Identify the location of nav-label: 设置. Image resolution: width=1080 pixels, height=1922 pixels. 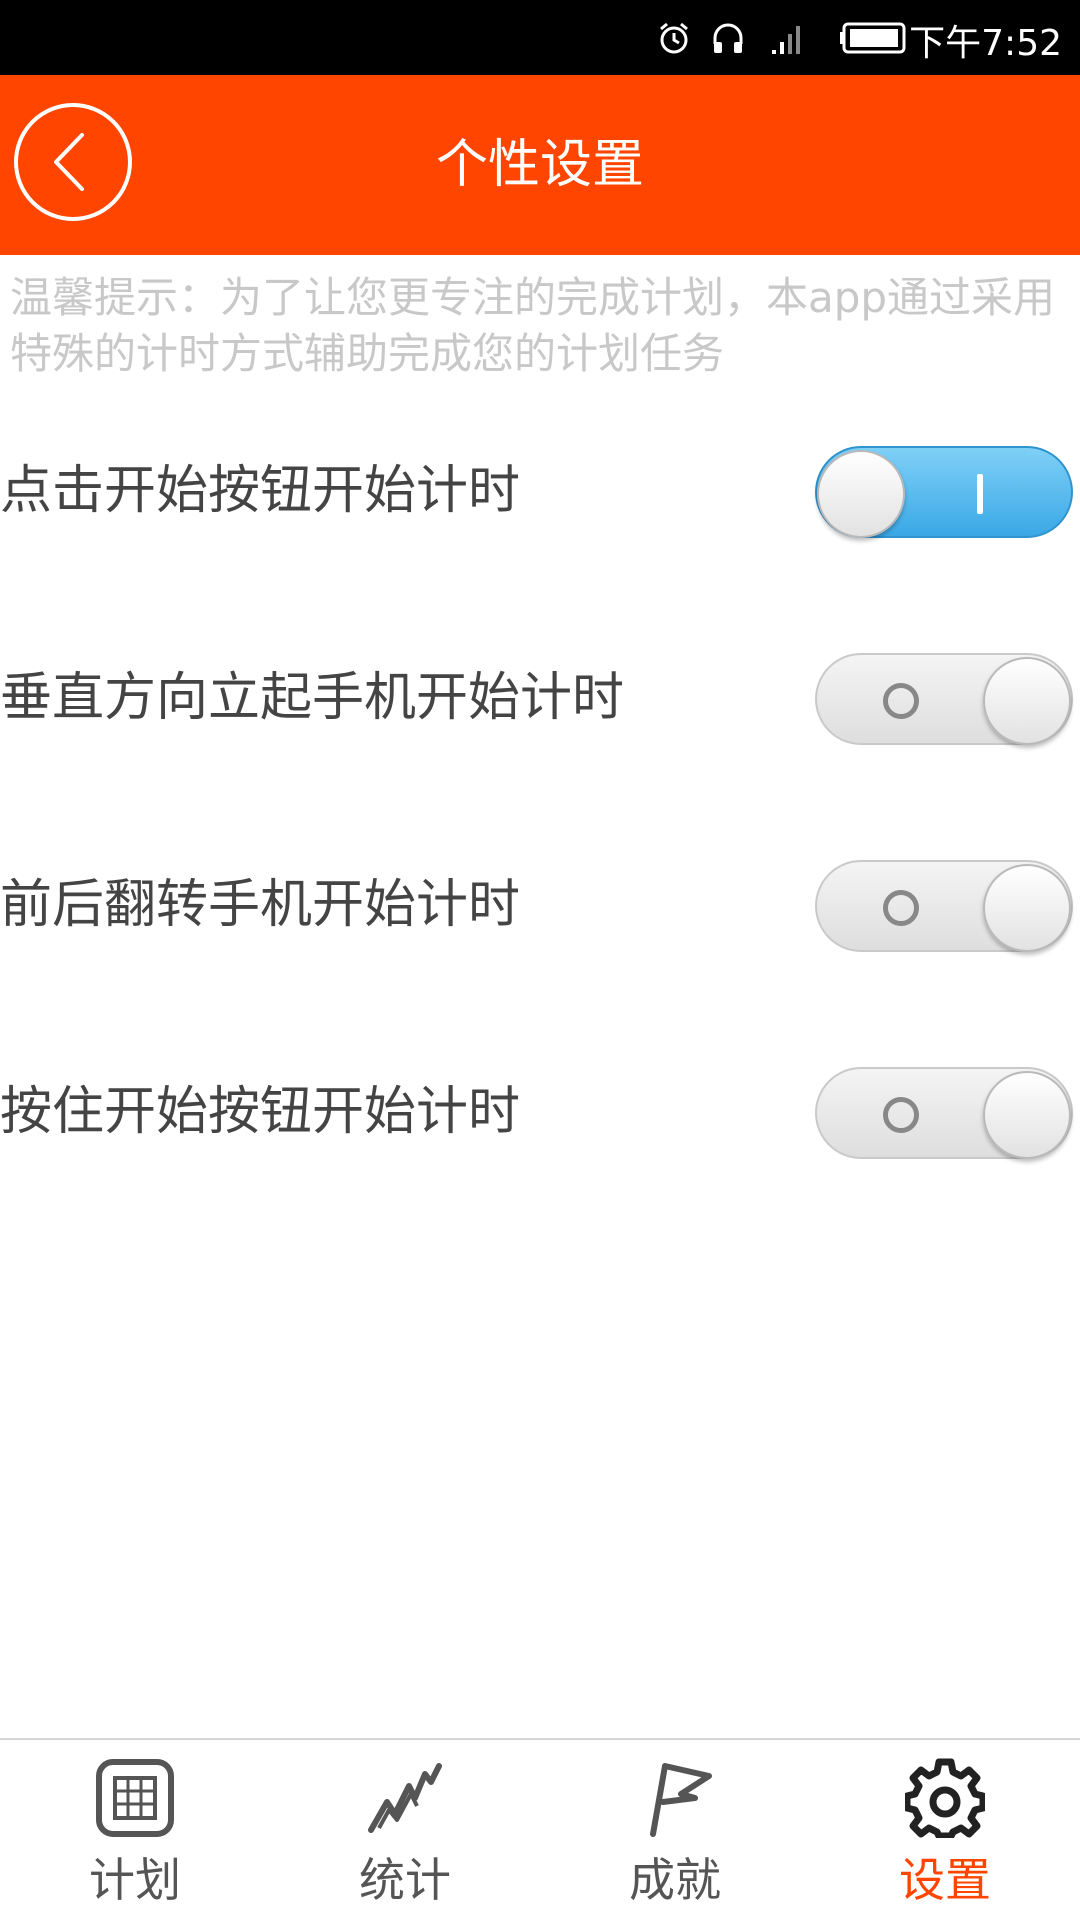
(945, 1880).